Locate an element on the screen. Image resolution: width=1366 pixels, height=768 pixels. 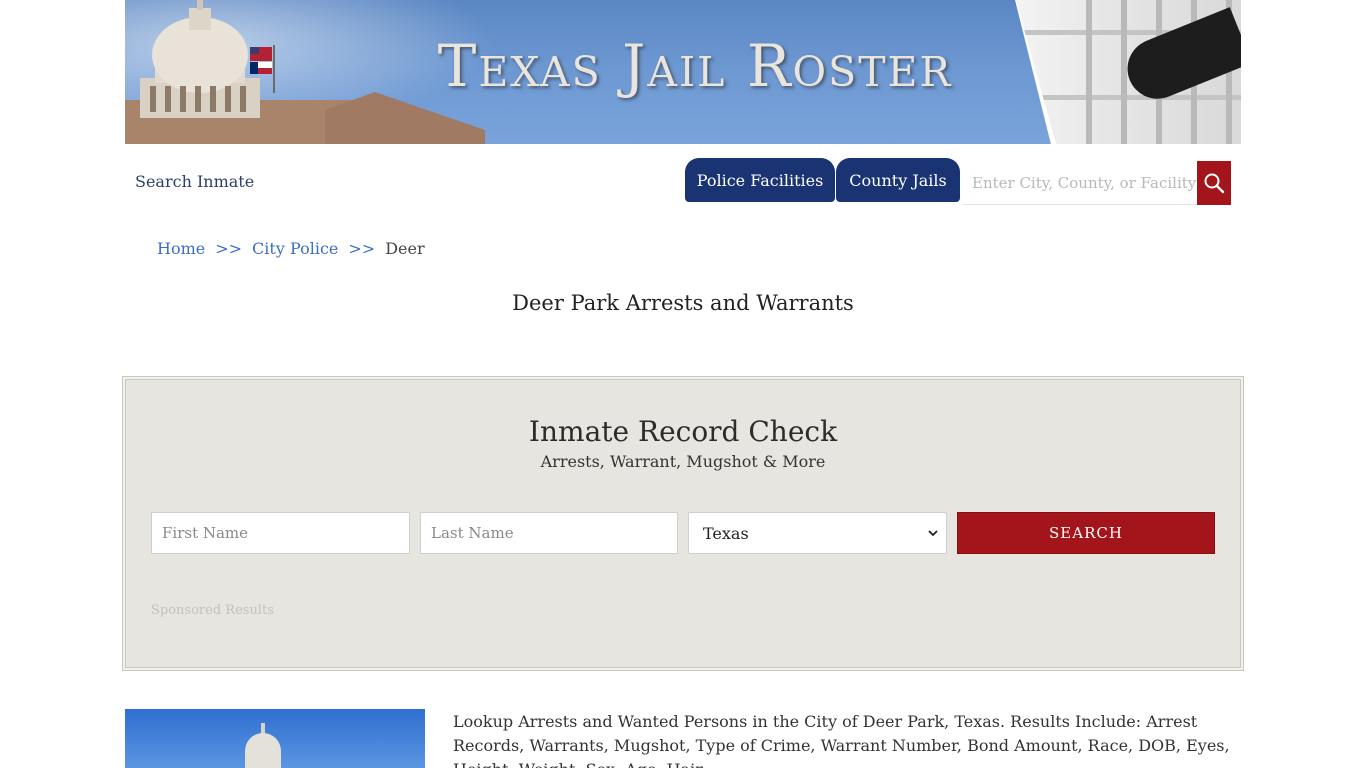
record-check-subheading: Arrests, Warrant, Mugshot & More is located at coordinates (683, 461).